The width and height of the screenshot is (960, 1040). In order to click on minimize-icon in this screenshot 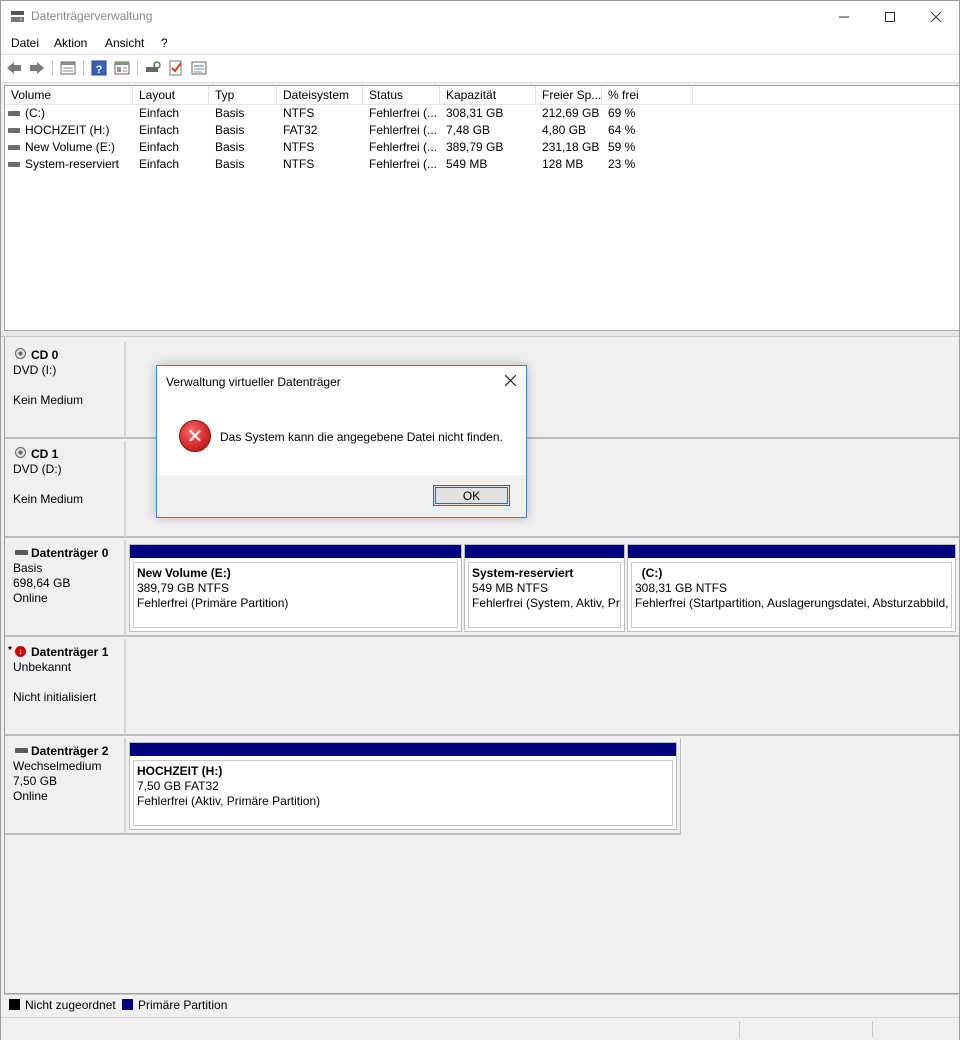, I will do `click(844, 16)`.